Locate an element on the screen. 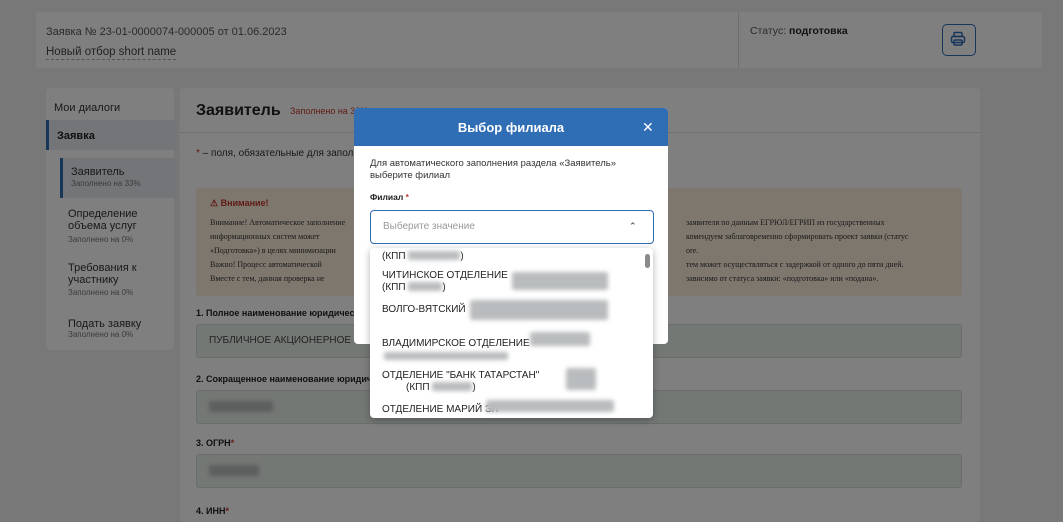 The height and width of the screenshot is (522, 1063). list-item: ОТДЕЛЕНИЕ МАРИЙ ЭЛ is located at coordinates (440, 409).